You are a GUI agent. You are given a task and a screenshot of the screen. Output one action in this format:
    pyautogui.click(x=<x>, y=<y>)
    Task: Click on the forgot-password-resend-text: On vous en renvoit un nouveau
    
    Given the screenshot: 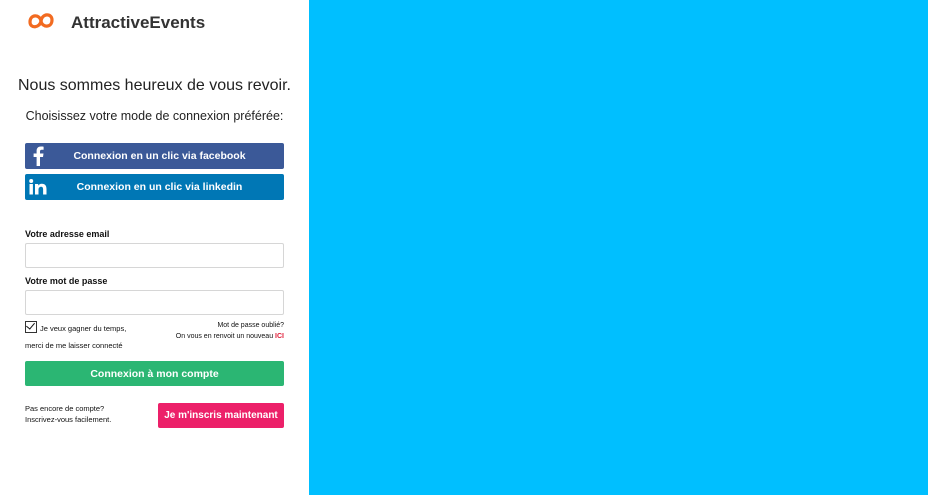 What is the action you would take?
    pyautogui.click(x=224, y=336)
    